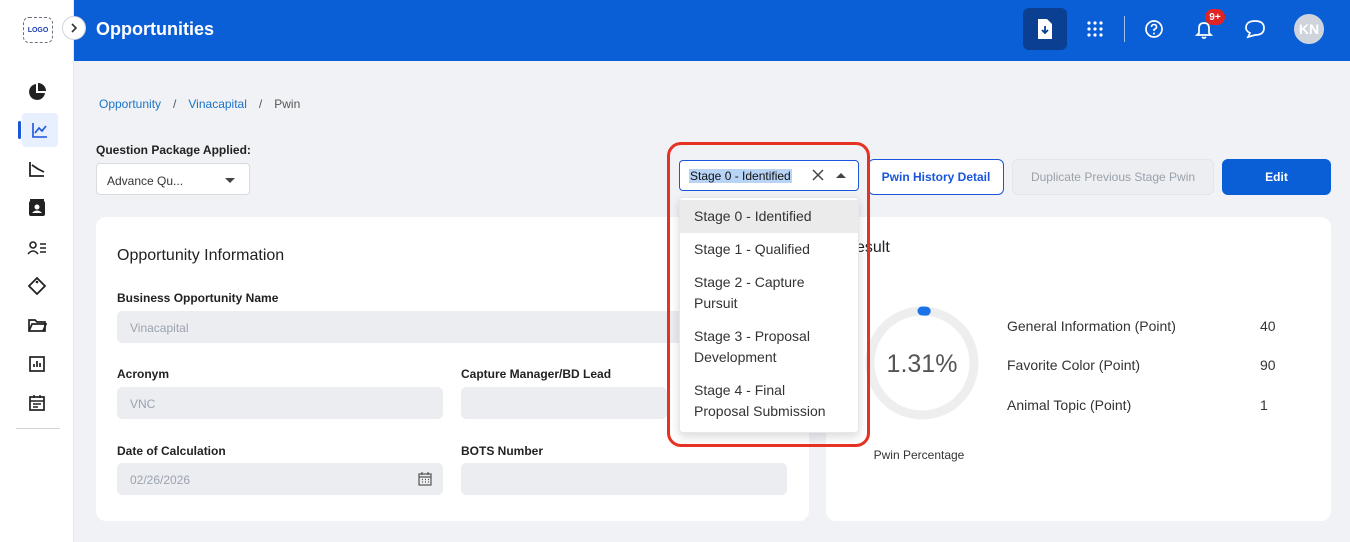 This screenshot has height=542, width=1350. What do you see at coordinates (1268, 365) in the screenshot?
I see `result-row-value: 90` at bounding box center [1268, 365].